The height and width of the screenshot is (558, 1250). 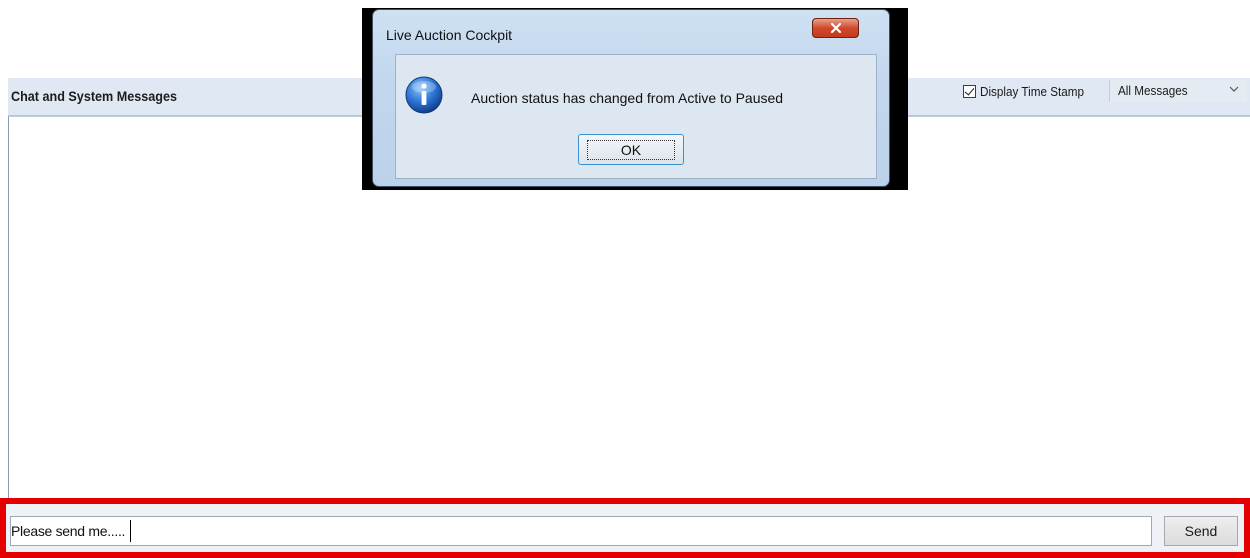 I want to click on display-timestamp-label: Display Time Stamp, so click(x=1032, y=91).